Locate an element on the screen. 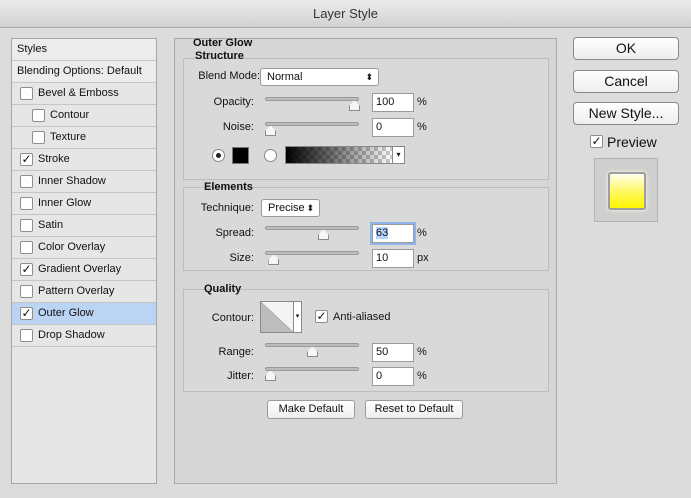 The width and height of the screenshot is (691, 498). sidebar-item-gradient-overlay: ✓ Gradient Overlay is located at coordinates (84, 270).